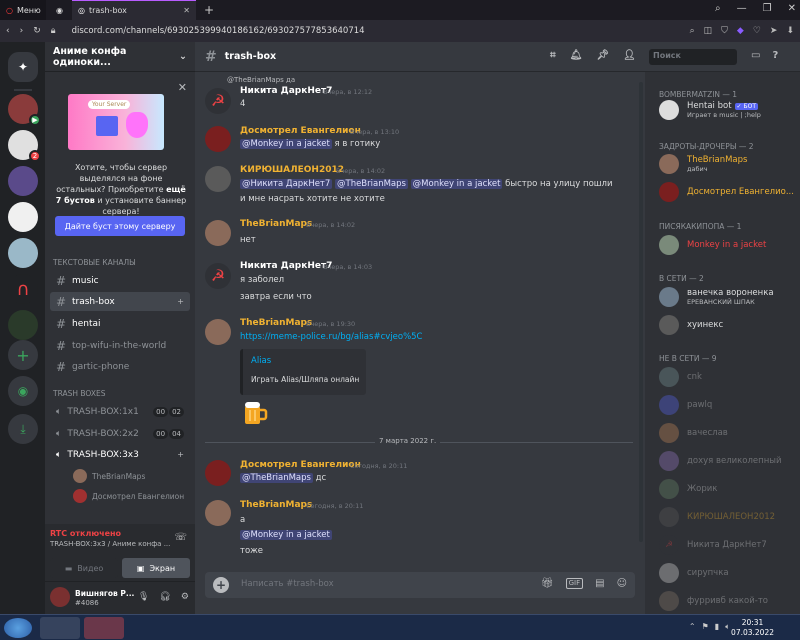 The height and width of the screenshot is (640, 800). What do you see at coordinates (757, 31) in the screenshot?
I see `heart-icon: ♡` at bounding box center [757, 31].